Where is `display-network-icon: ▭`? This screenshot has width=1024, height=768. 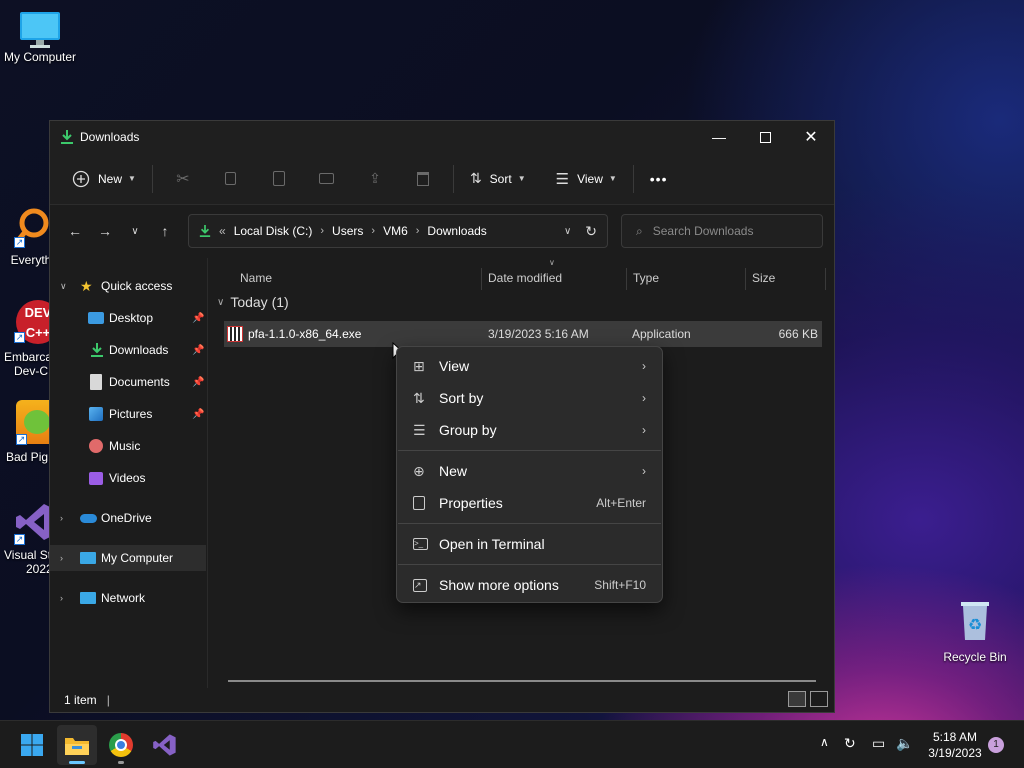 display-network-icon: ▭ is located at coordinates (878, 743).